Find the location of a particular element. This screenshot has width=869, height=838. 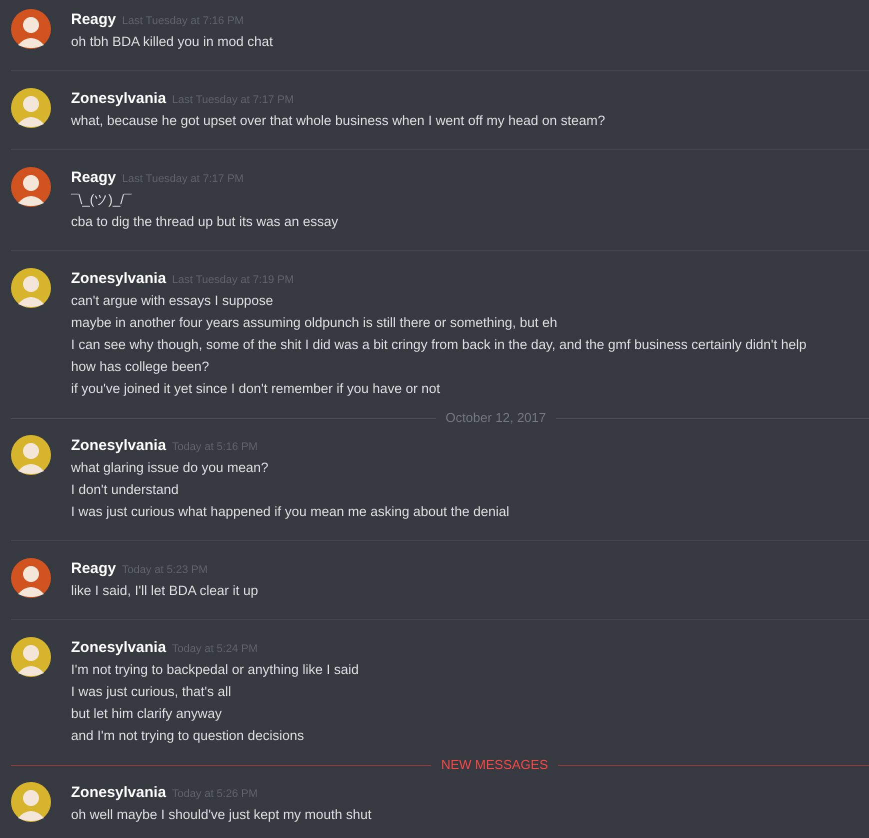

message-text: can't argue with essays I suppose is located at coordinates (172, 301).